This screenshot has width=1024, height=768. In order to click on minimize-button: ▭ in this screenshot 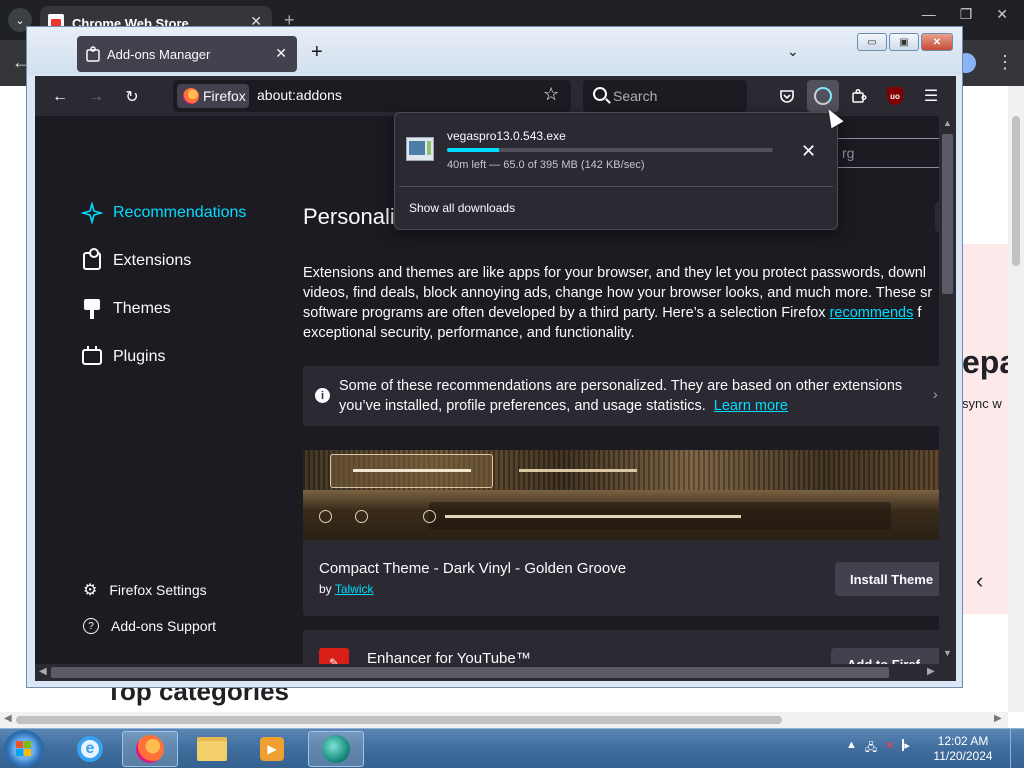, I will do `click(872, 42)`.